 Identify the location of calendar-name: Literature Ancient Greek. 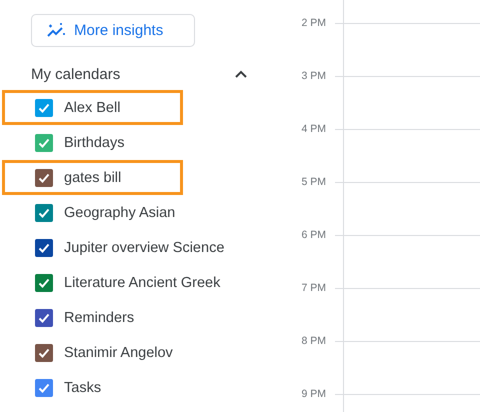
(142, 282).